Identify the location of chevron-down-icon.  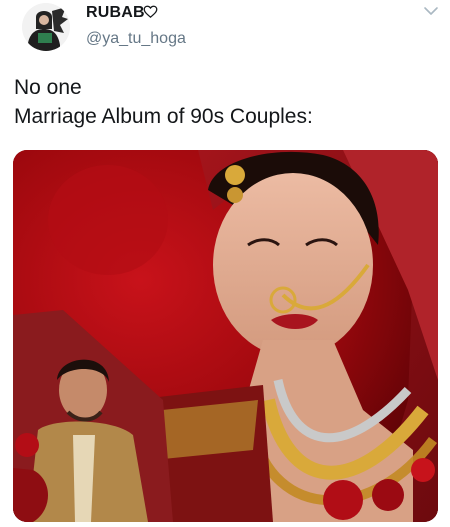
(431, 11).